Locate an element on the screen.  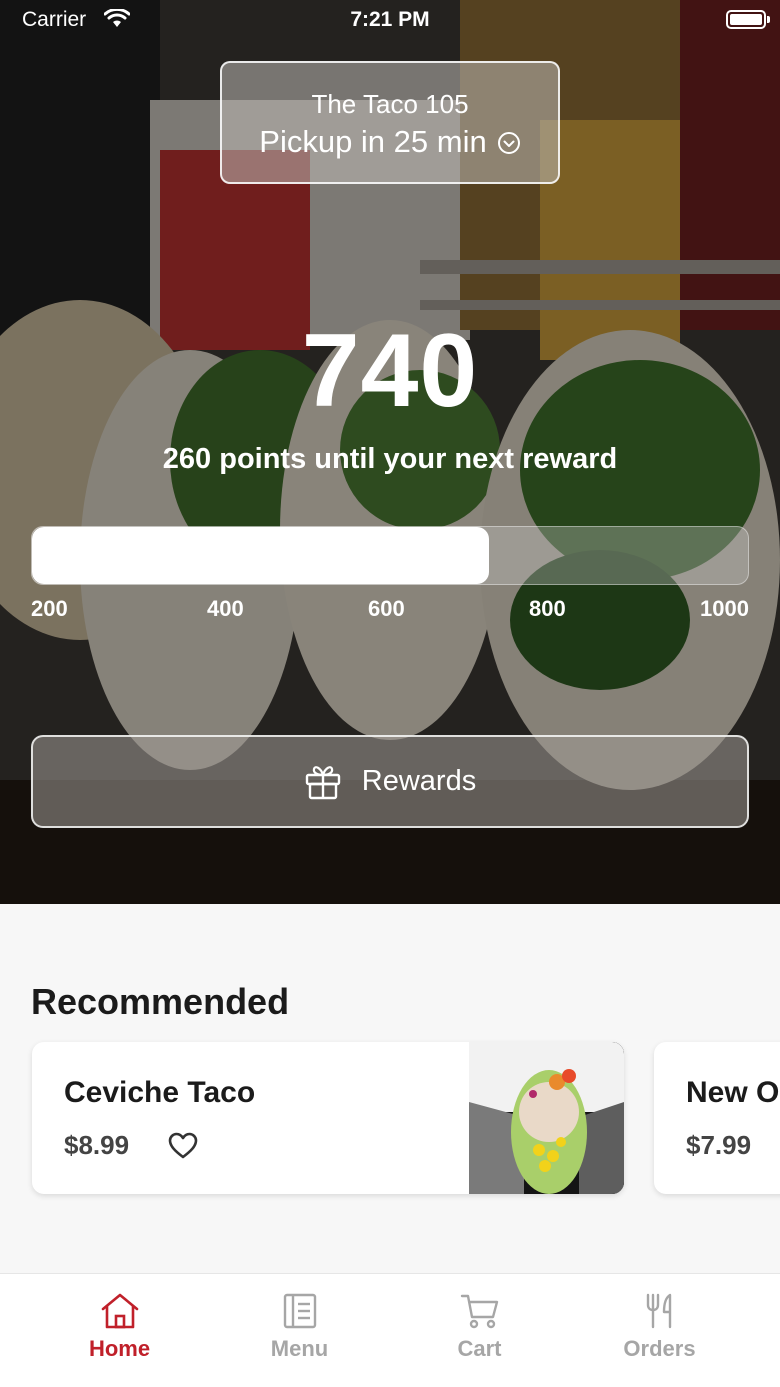
heart-icon is located at coordinates (183, 1146).